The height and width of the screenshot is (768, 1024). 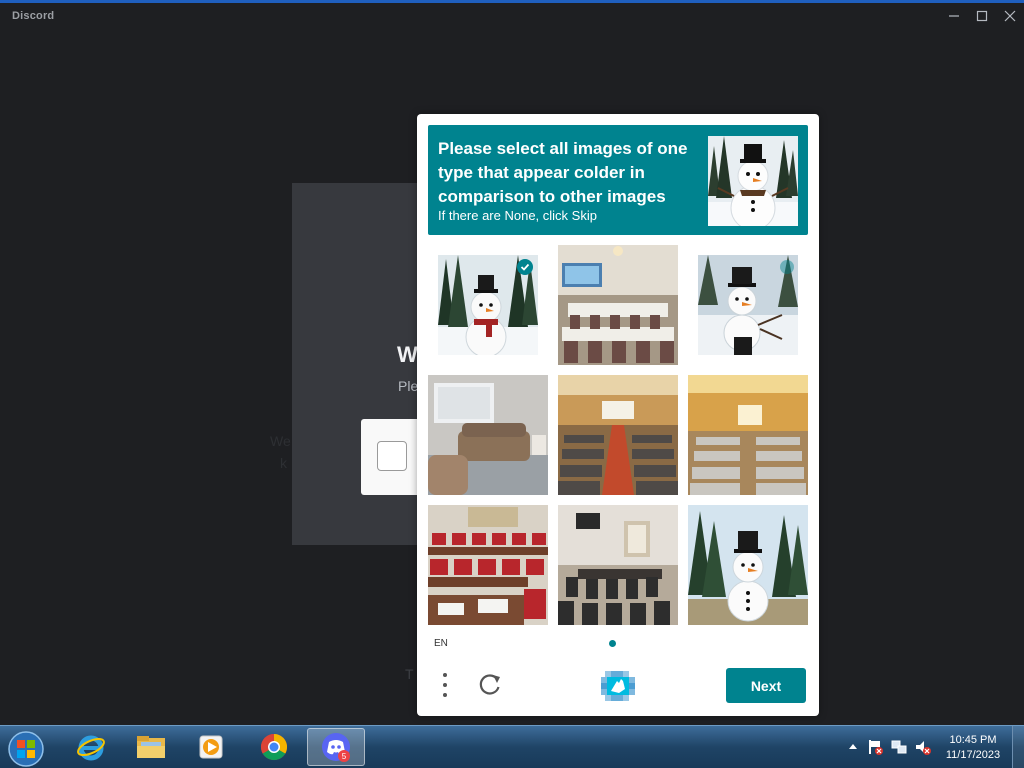 I want to click on menu-button, so click(x=445, y=685).